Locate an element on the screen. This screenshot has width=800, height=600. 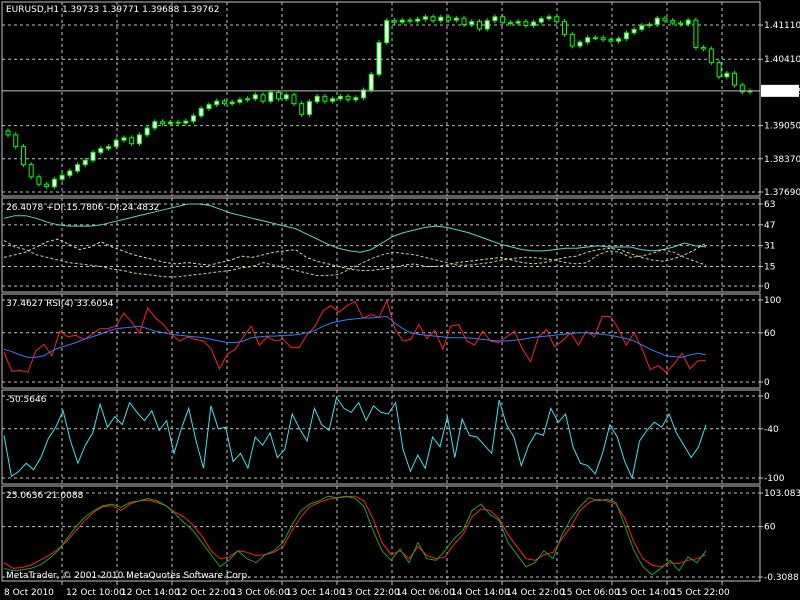
y-tick-label: 15 is located at coordinates (769, 267).